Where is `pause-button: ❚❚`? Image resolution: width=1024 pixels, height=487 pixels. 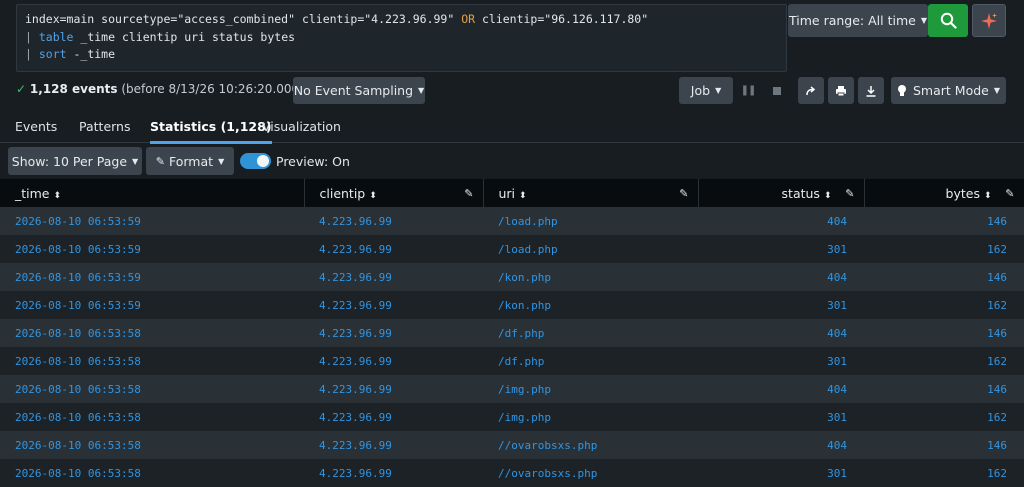 pause-button: ❚❚ is located at coordinates (748, 90).